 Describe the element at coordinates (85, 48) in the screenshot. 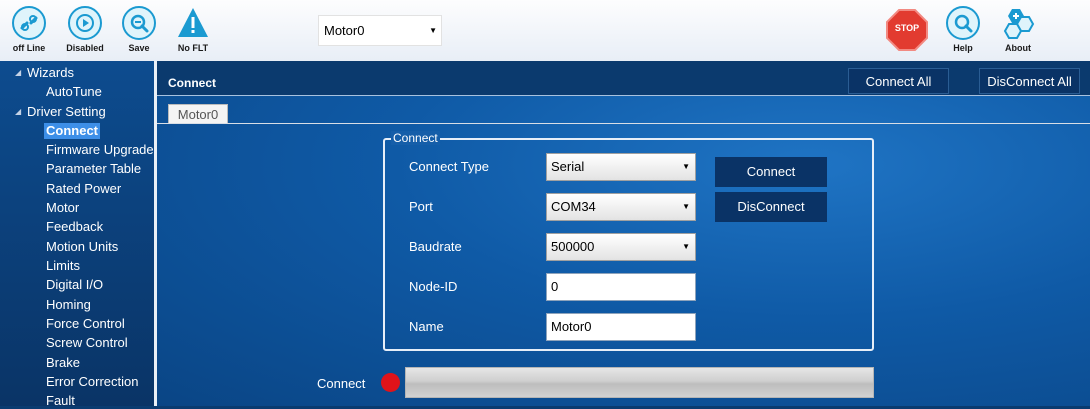

I see `disabled-label: Disabled` at that location.